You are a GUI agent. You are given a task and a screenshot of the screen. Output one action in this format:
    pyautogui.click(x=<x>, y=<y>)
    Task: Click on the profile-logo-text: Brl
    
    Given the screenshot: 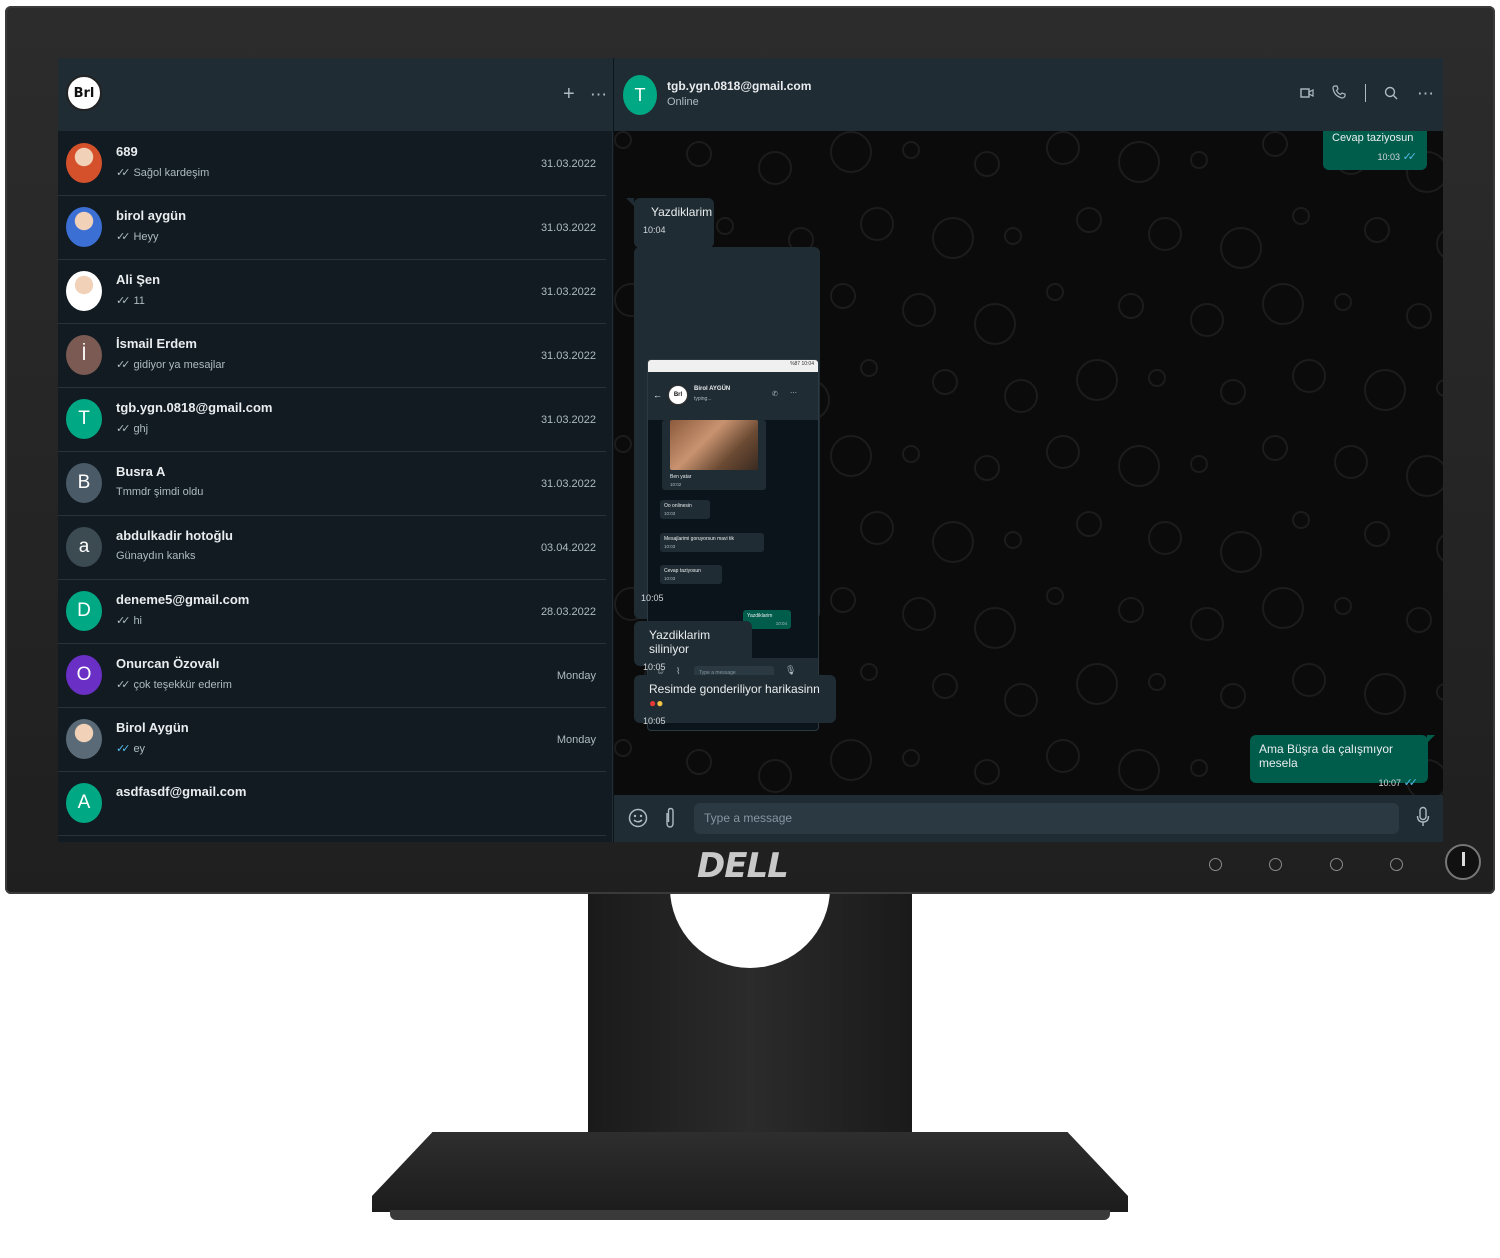 What is the action you would take?
    pyautogui.click(x=84, y=93)
    